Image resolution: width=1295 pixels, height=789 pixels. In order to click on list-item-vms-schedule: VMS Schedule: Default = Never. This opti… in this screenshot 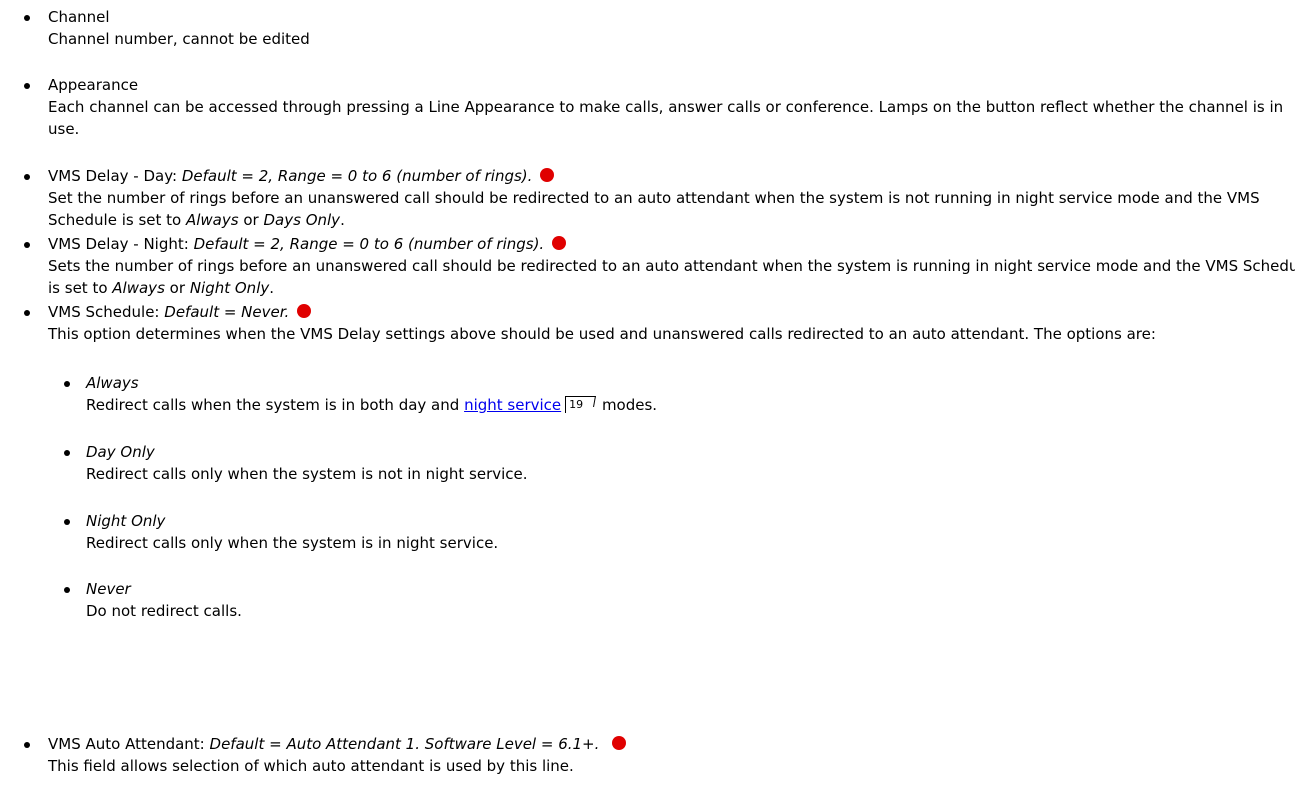, I will do `click(647, 323)`.